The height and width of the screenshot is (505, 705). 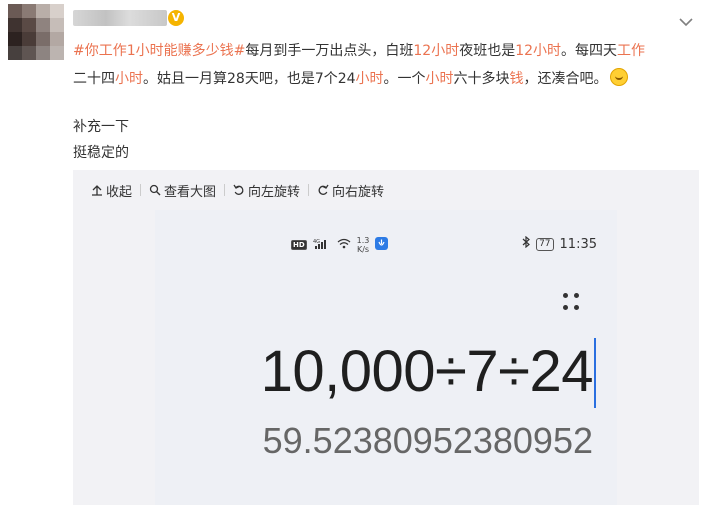 I want to click on calculator-expression: 10,000÷7÷24, so click(x=427, y=372).